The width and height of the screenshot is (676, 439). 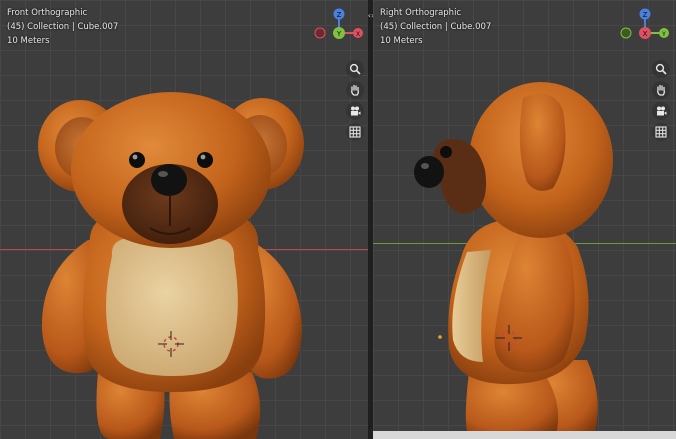 What do you see at coordinates (524, 435) in the screenshot?
I see `status-strip` at bounding box center [524, 435].